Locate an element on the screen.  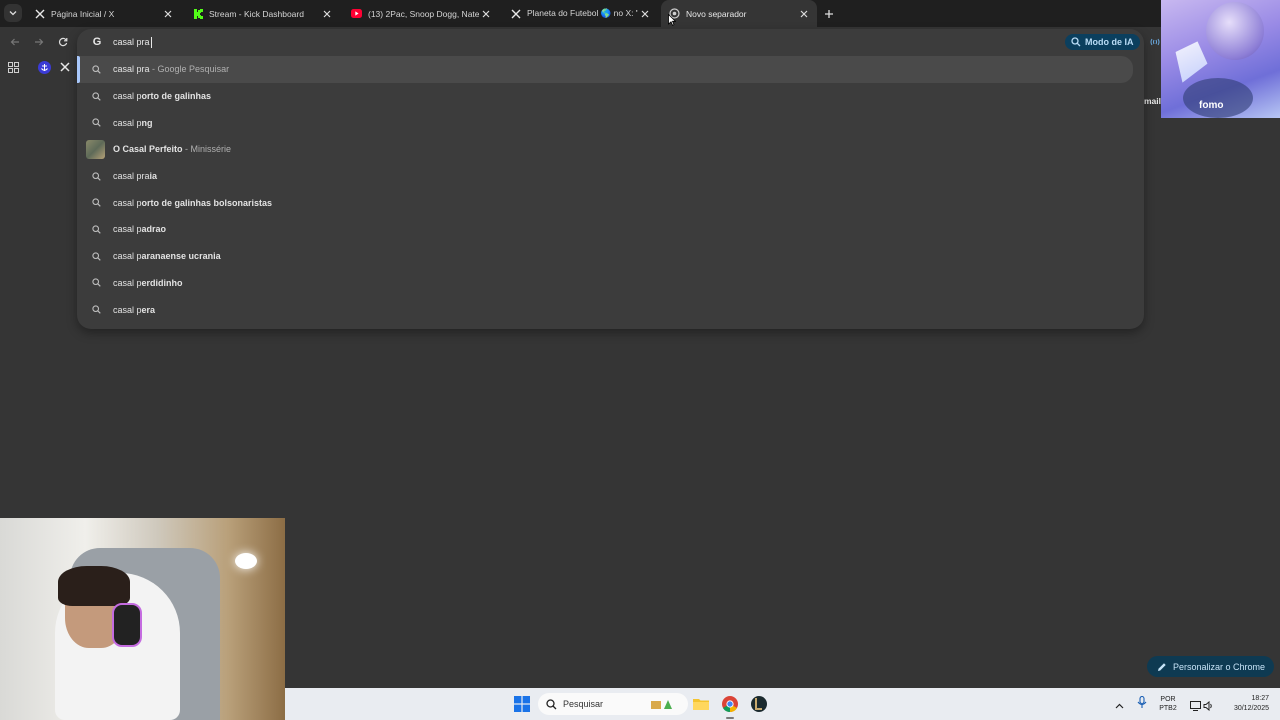
clock-time: 18:27 is located at coordinates (1260, 698).